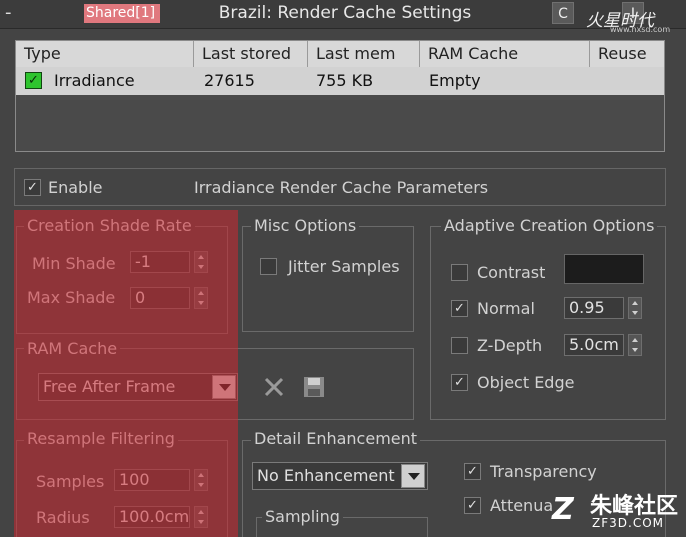  I want to click on contrast-checkbox, so click(459, 272).